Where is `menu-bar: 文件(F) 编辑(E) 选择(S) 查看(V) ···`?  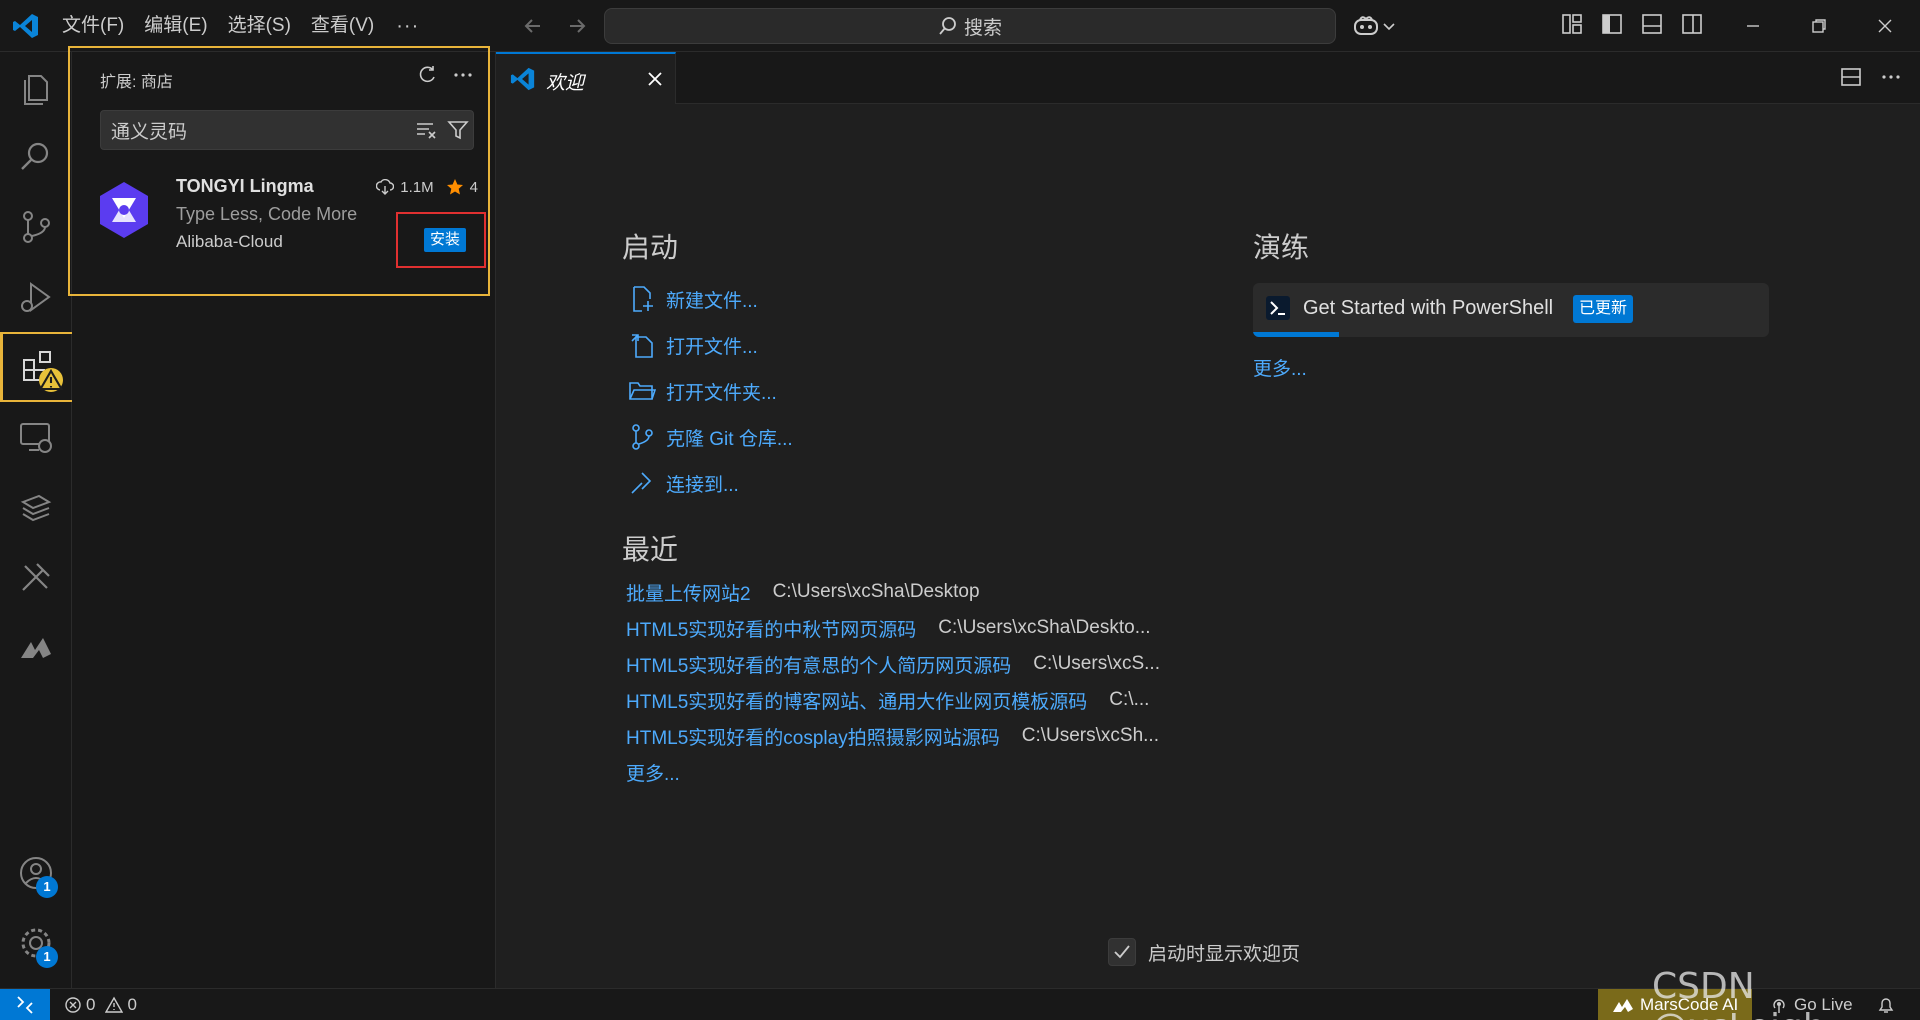
menu-bar: 文件(F) 编辑(E) 选择(S) 查看(V) ··· is located at coordinates (241, 26).